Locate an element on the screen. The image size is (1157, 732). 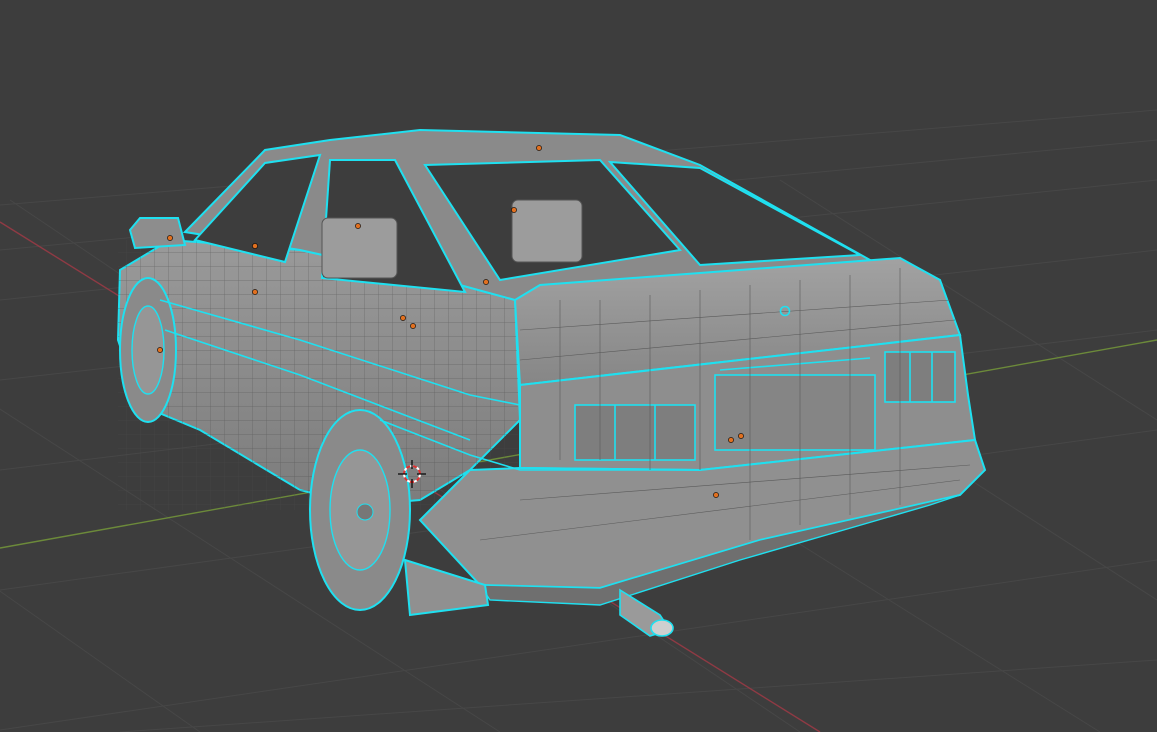
exhaust-pipe is located at coordinates (646, 612).